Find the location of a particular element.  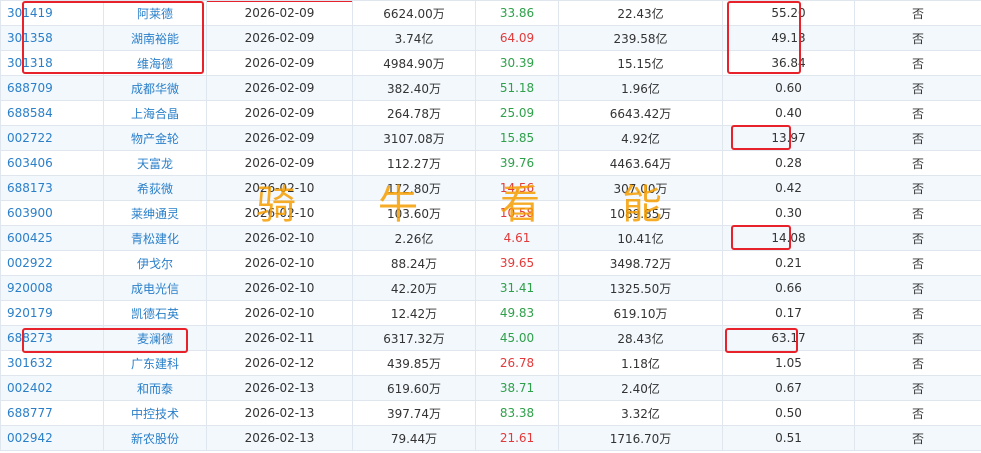

amount-cell: 2.26亿 is located at coordinates (414, 238).